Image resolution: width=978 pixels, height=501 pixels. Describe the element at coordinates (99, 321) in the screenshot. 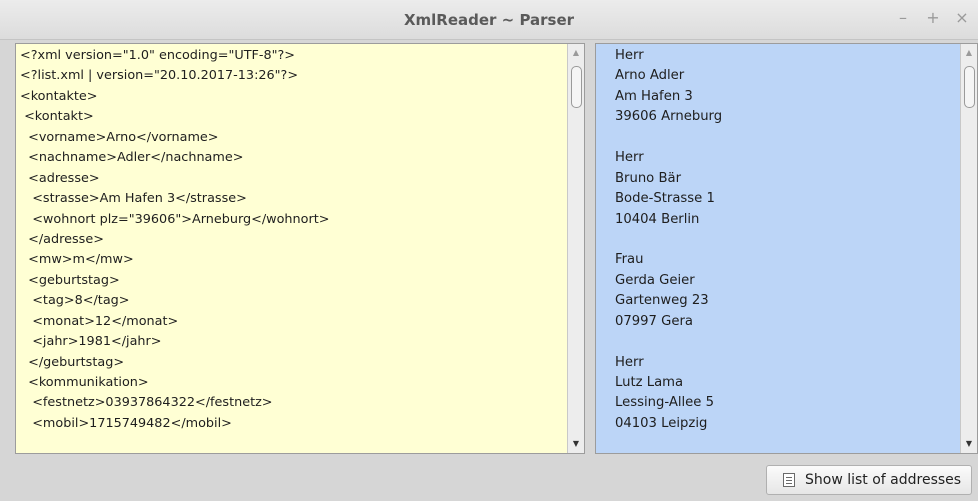

I see `xml-line: <monat>12</monat>` at that location.